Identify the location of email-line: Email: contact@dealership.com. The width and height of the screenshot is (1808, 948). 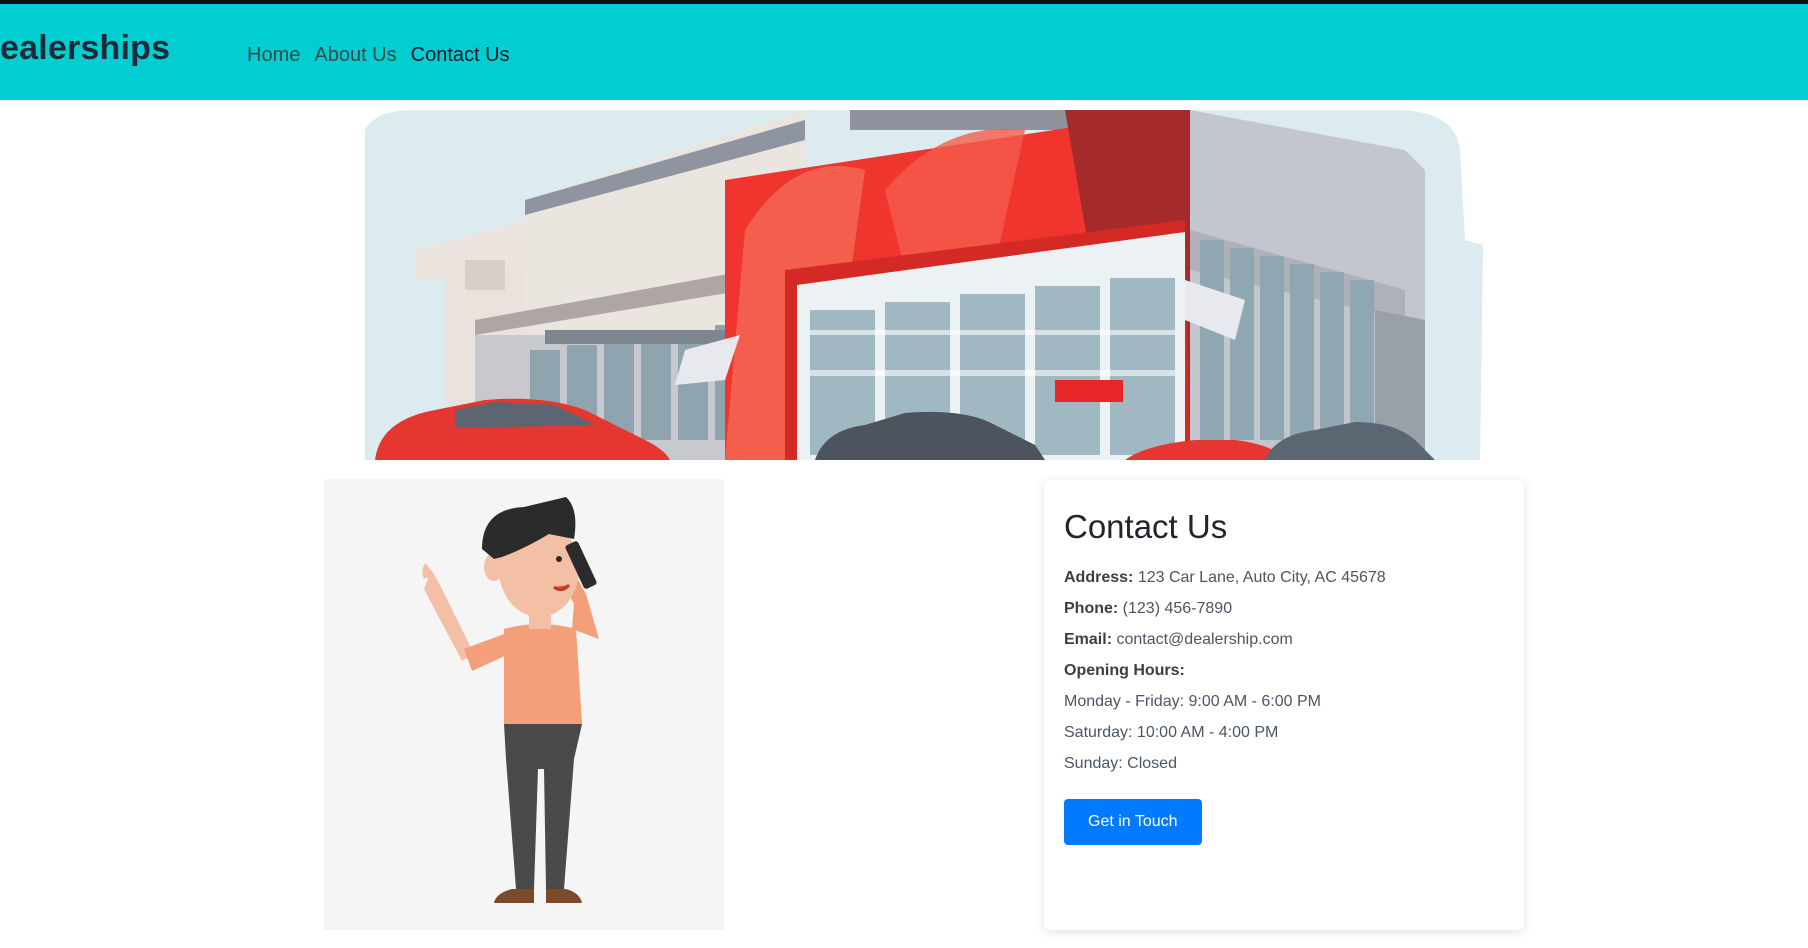
(1284, 639).